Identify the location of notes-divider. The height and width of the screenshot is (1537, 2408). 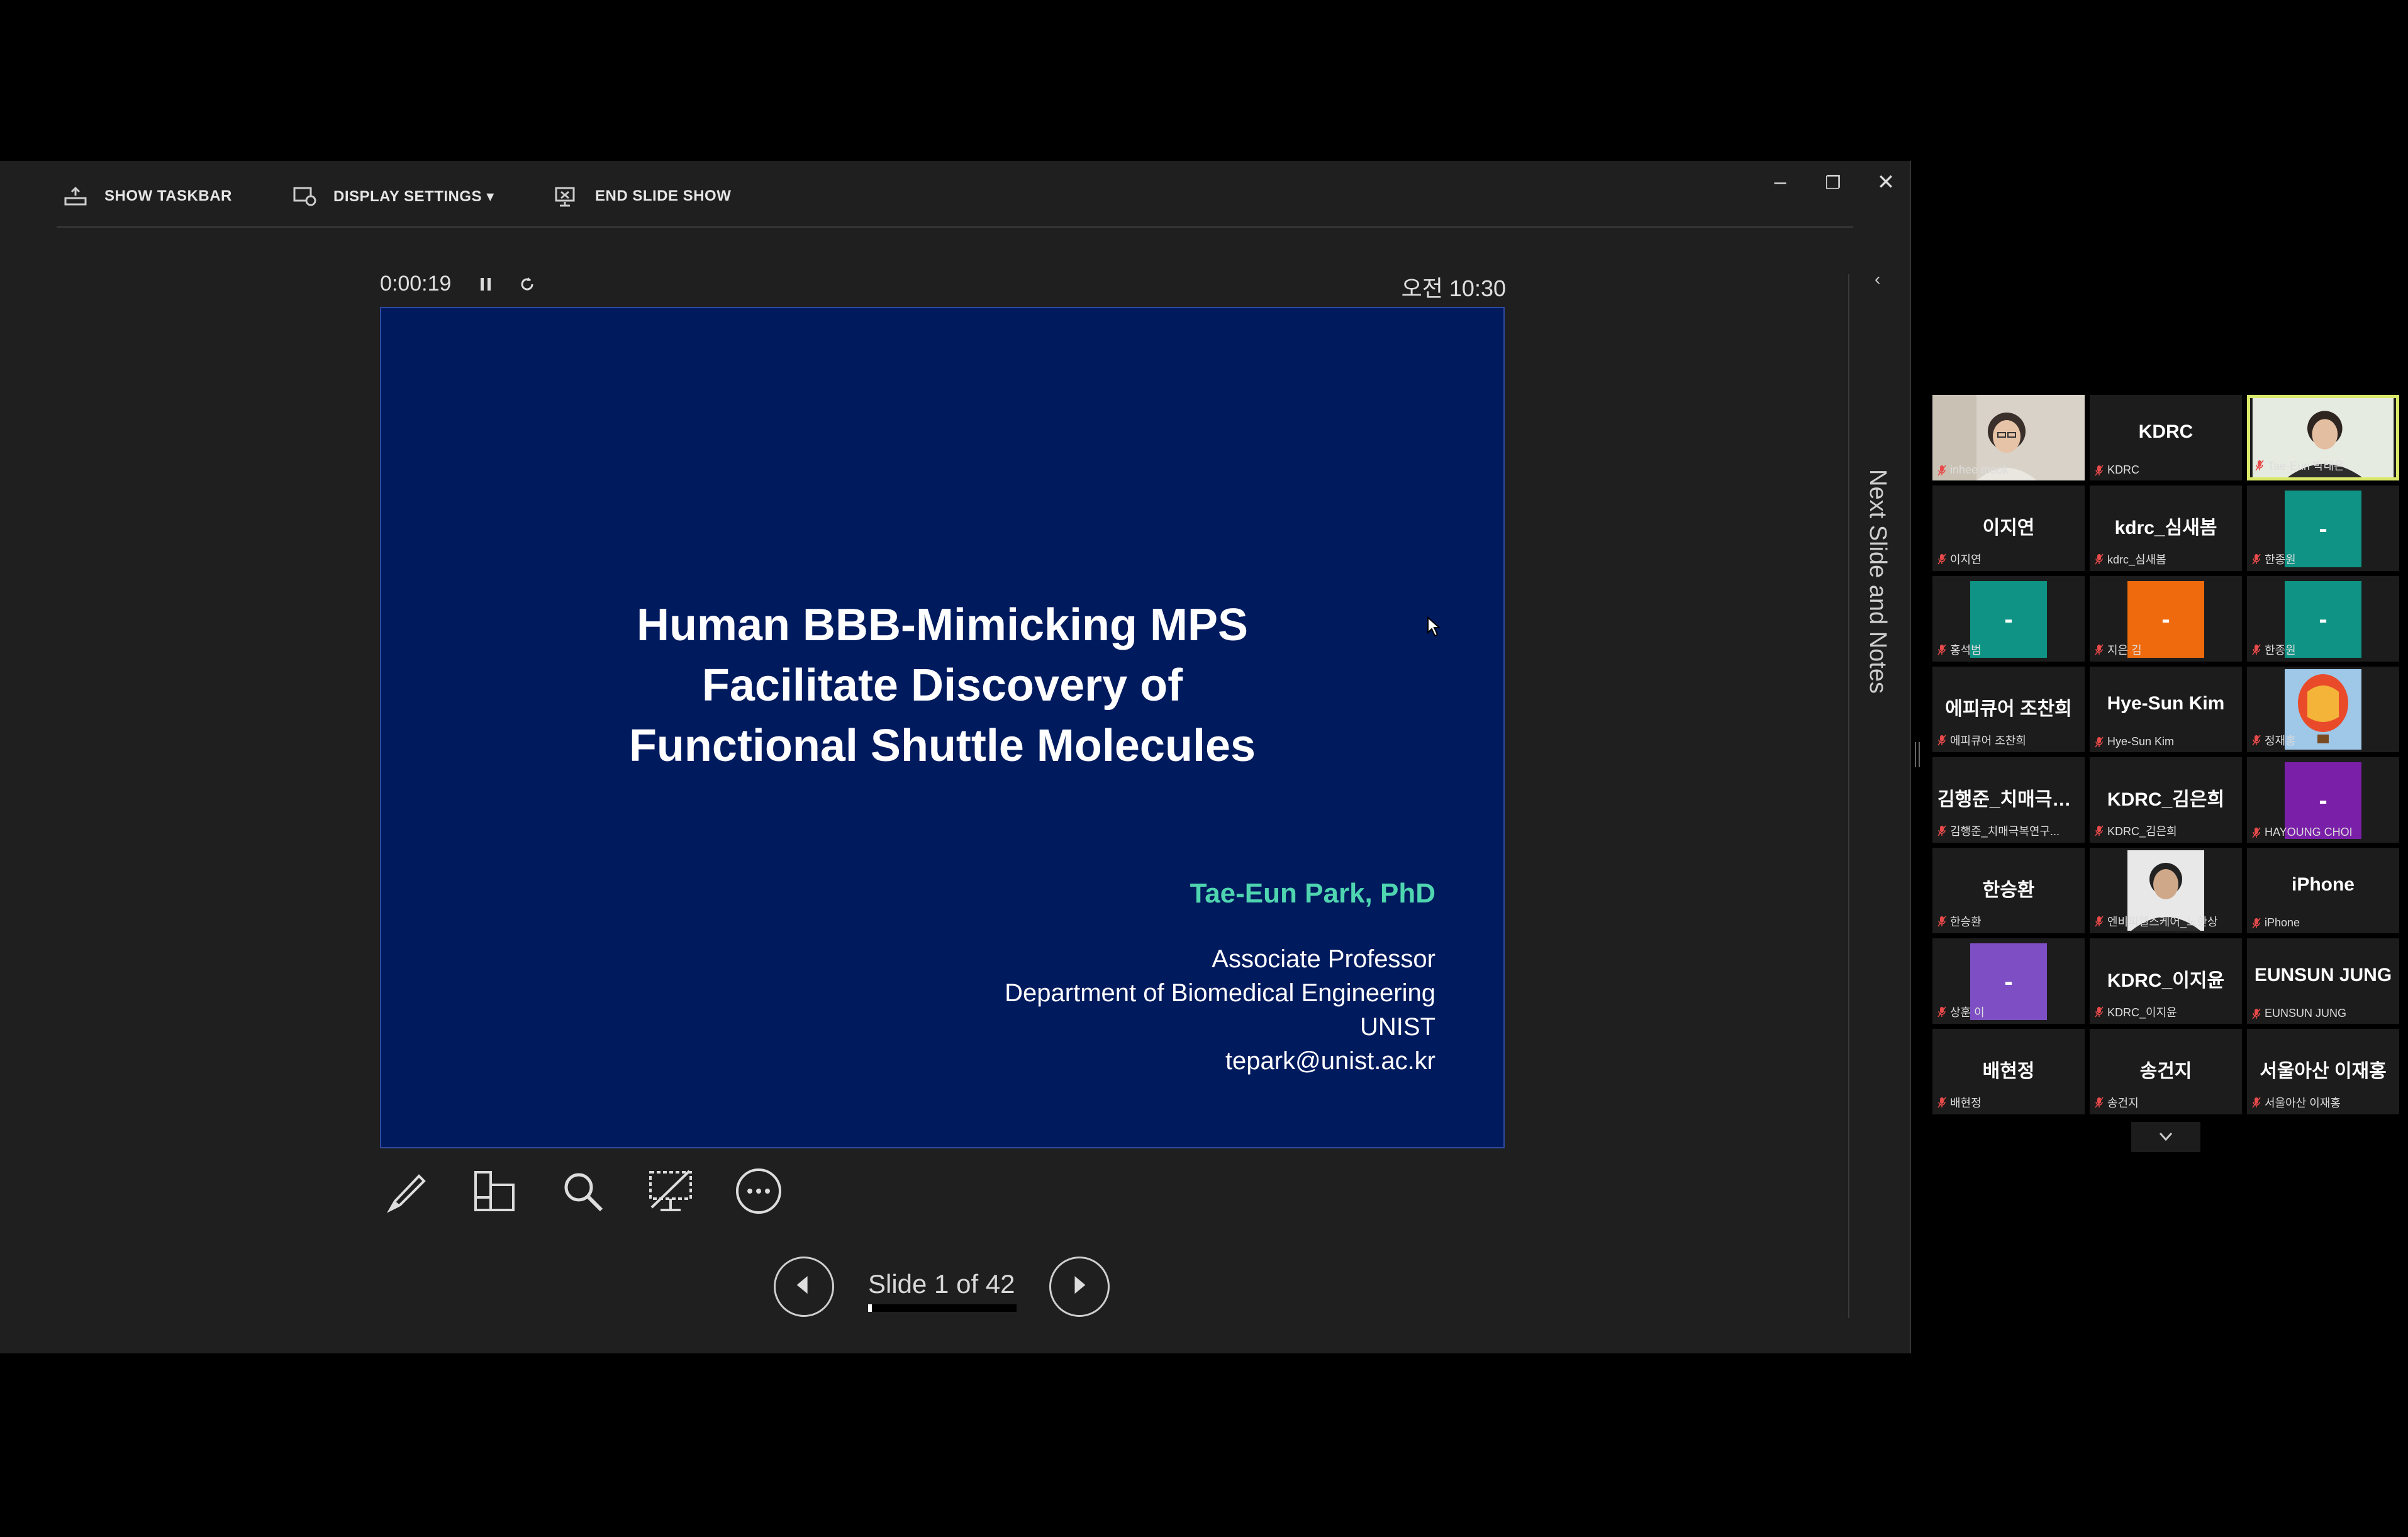
(1848, 796).